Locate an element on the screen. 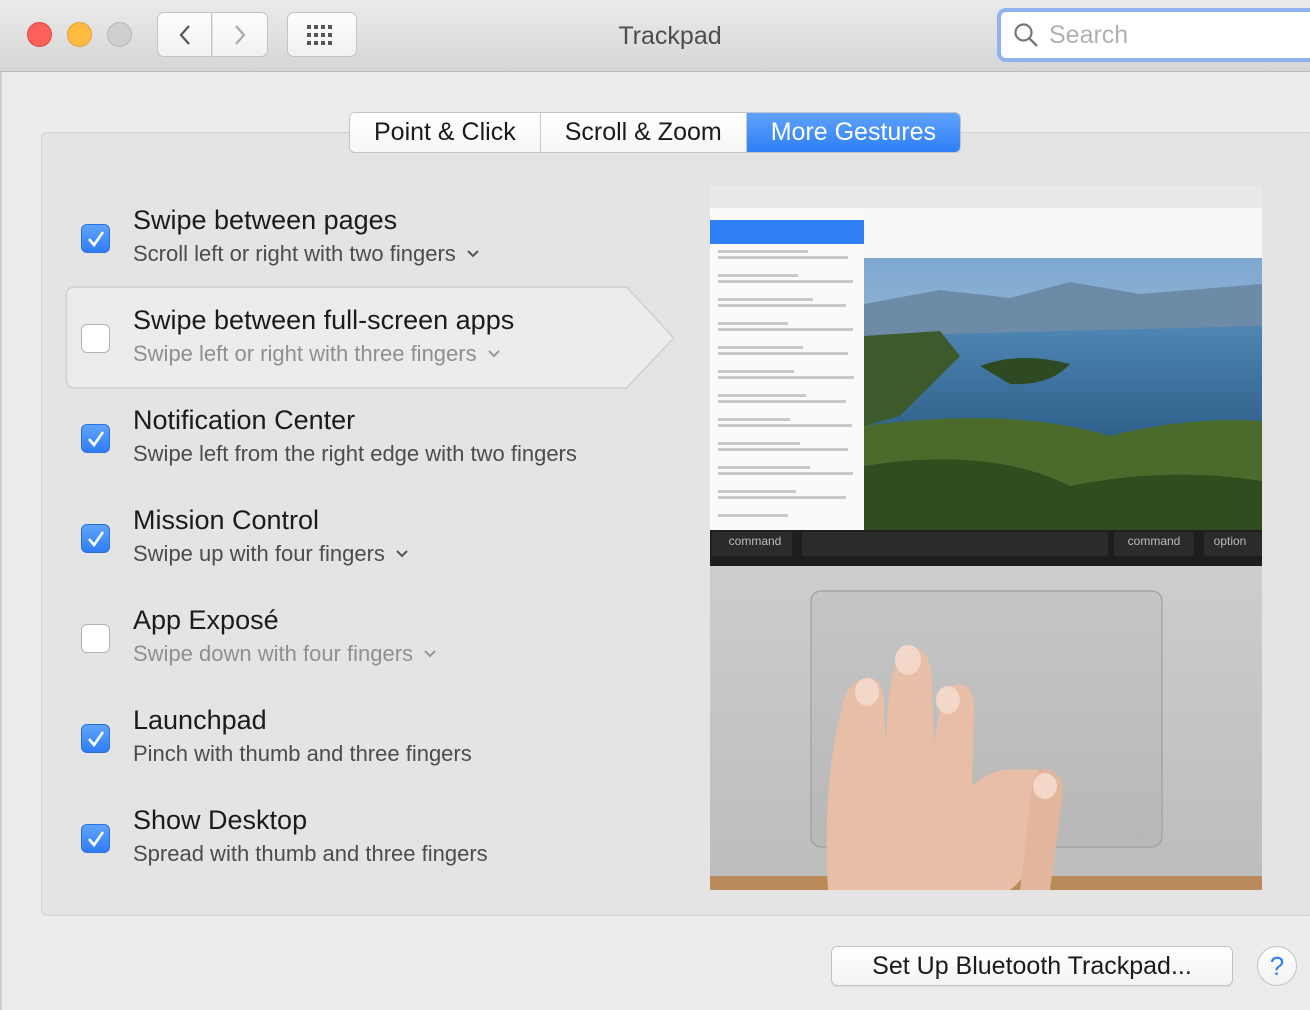 This screenshot has height=1010, width=1310. swipe-pages-checkbox is located at coordinates (95, 238).